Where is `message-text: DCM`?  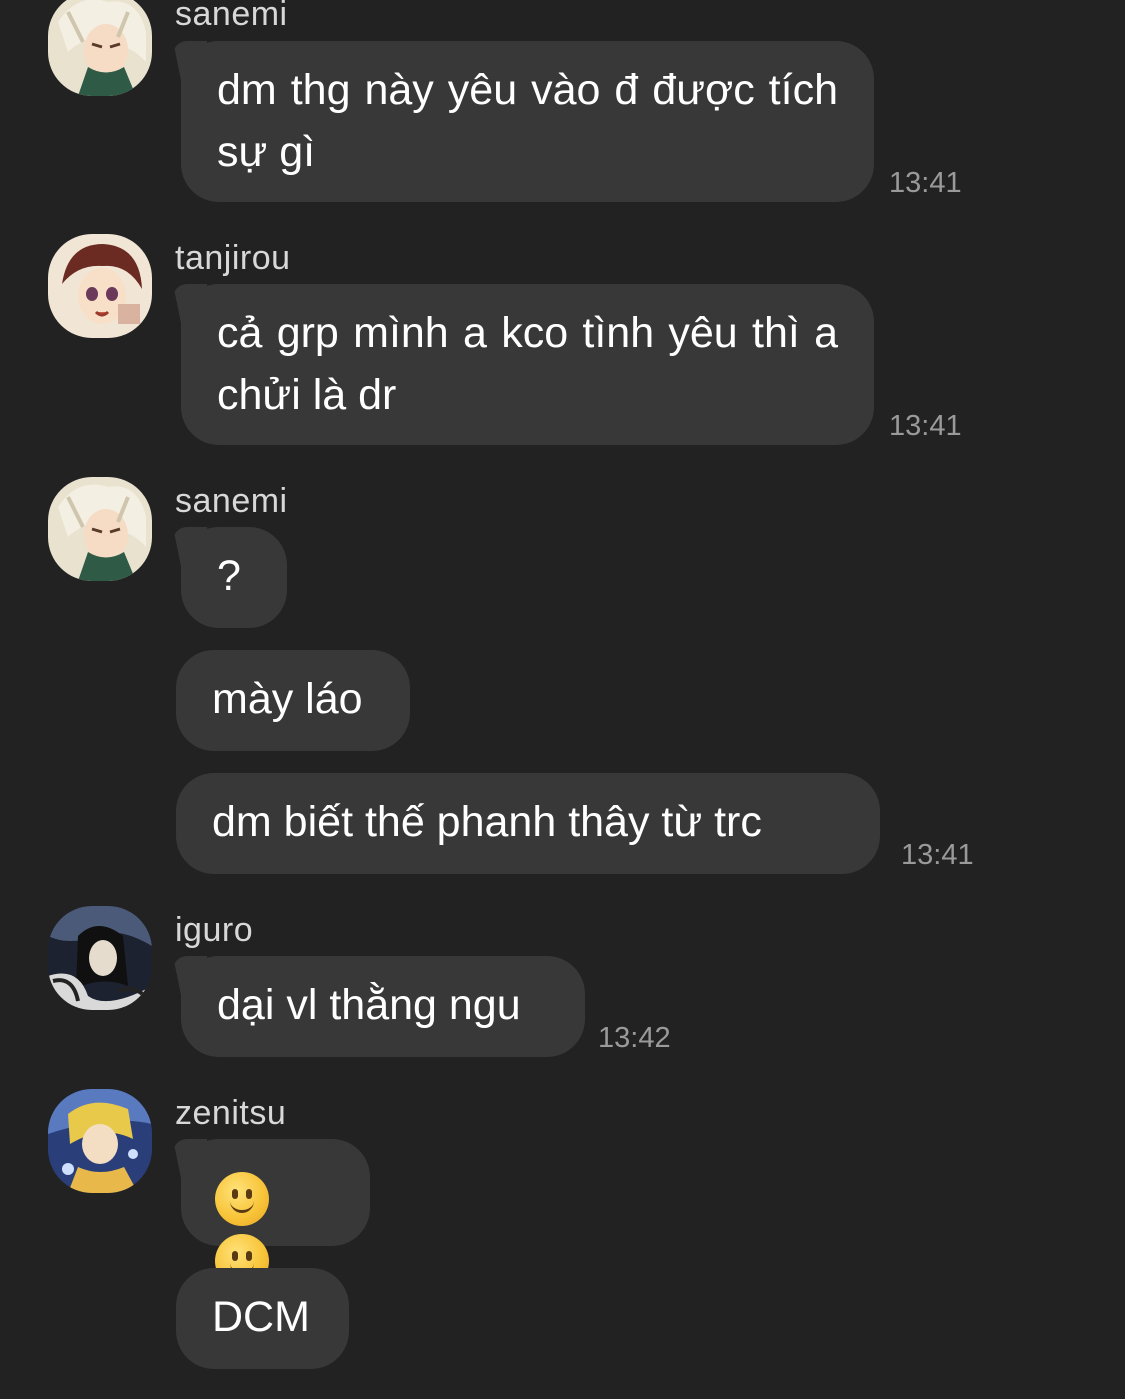 message-text: DCM is located at coordinates (261, 1317).